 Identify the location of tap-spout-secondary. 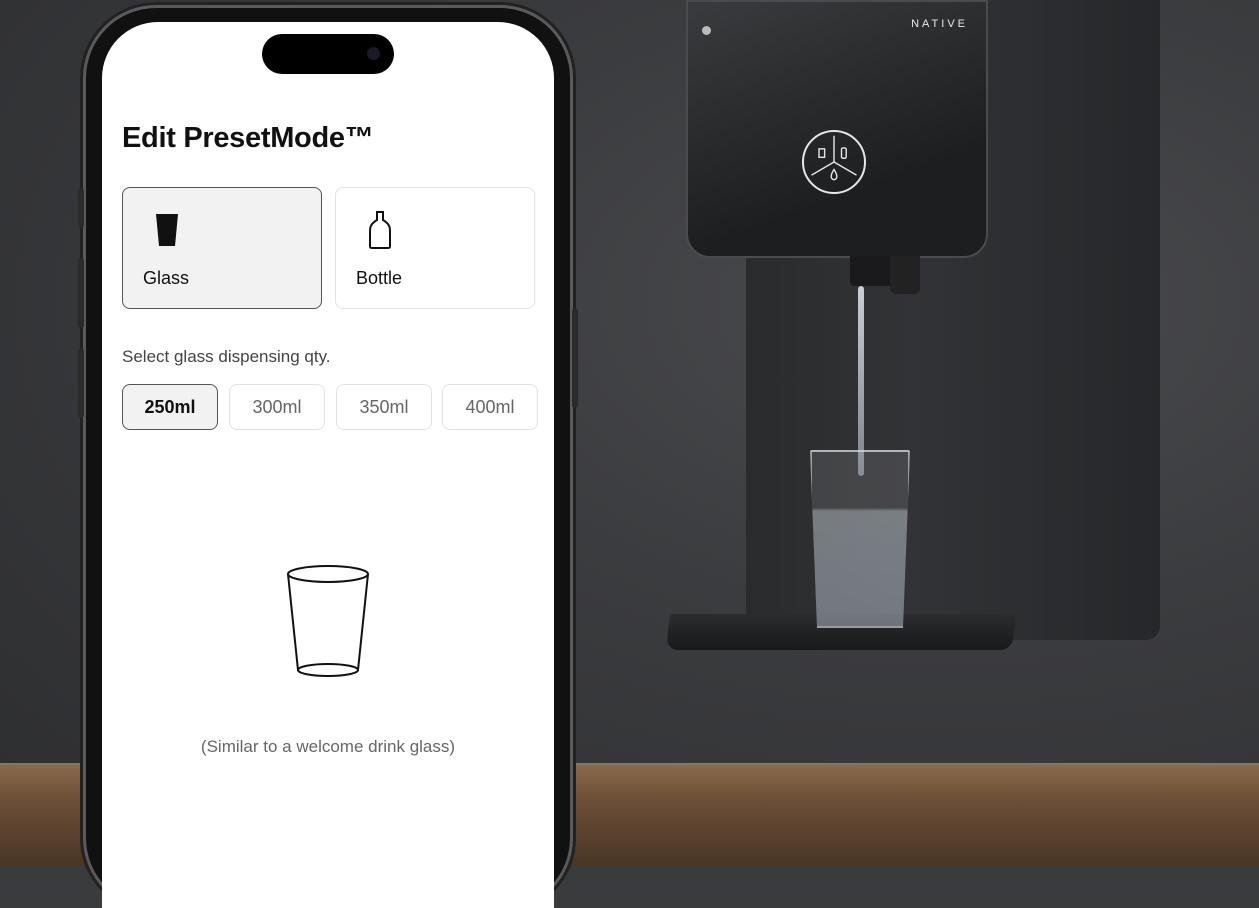
(905, 275).